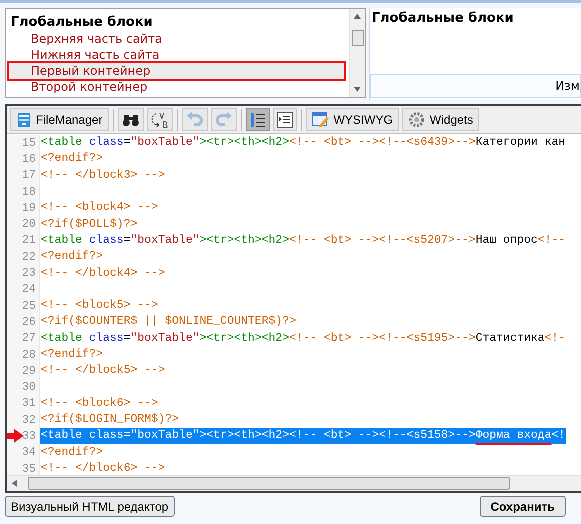 This screenshot has width=581, height=524. What do you see at coordinates (131, 119) in the screenshot?
I see `find-button` at bounding box center [131, 119].